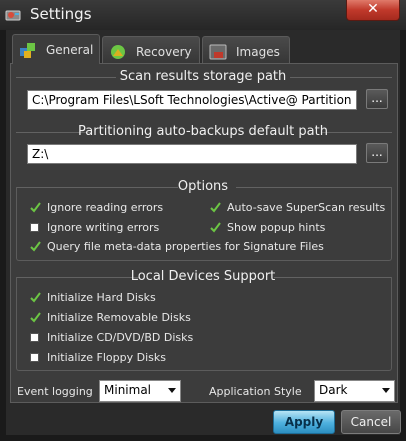  I want to click on tab-recovery-label: Recovery, so click(164, 52).